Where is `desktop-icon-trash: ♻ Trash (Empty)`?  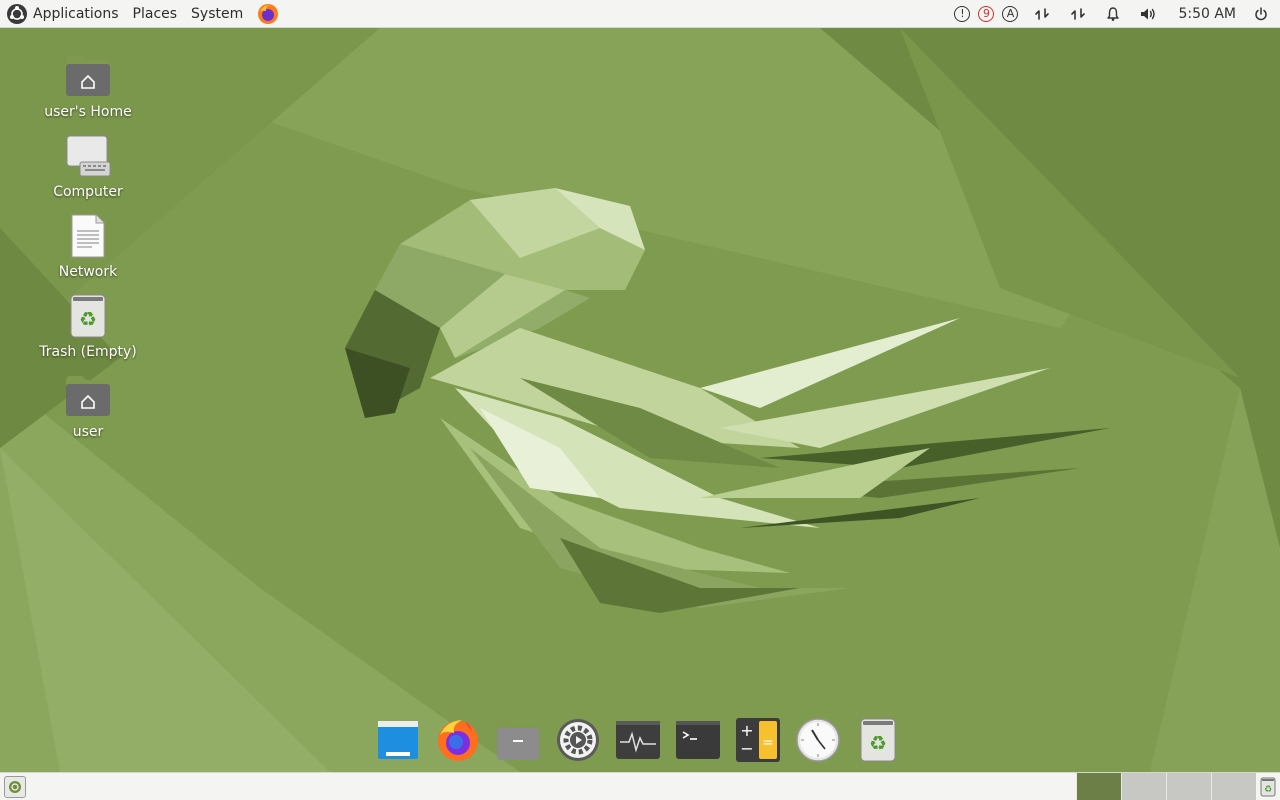
desktop-icon-trash: ♻ Trash (Empty) is located at coordinates (88, 326).